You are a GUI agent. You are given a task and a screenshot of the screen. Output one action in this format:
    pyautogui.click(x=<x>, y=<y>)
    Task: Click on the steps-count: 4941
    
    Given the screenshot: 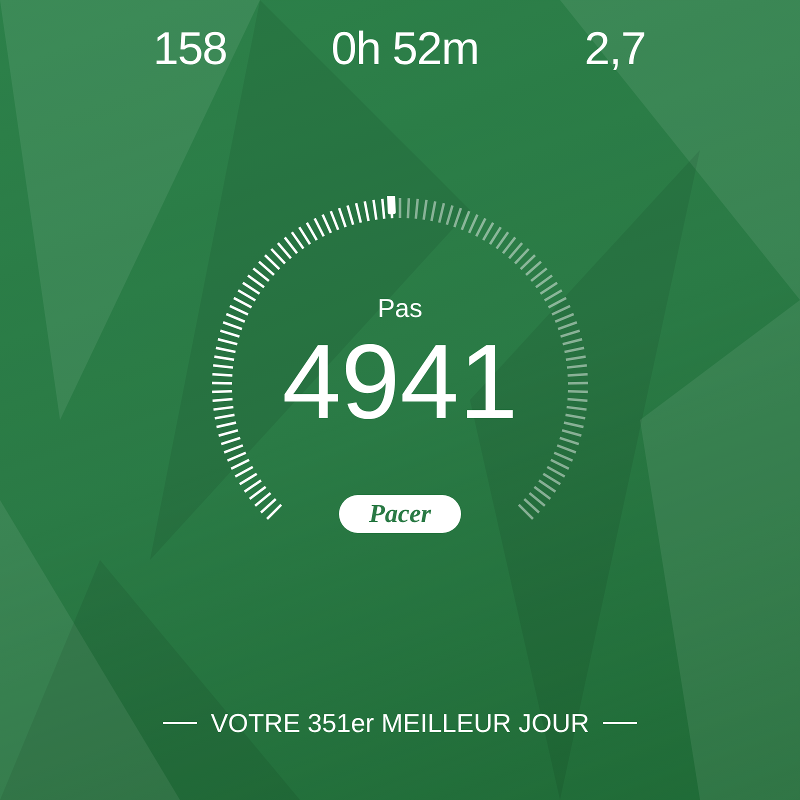 What is the action you would take?
    pyautogui.click(x=400, y=382)
    